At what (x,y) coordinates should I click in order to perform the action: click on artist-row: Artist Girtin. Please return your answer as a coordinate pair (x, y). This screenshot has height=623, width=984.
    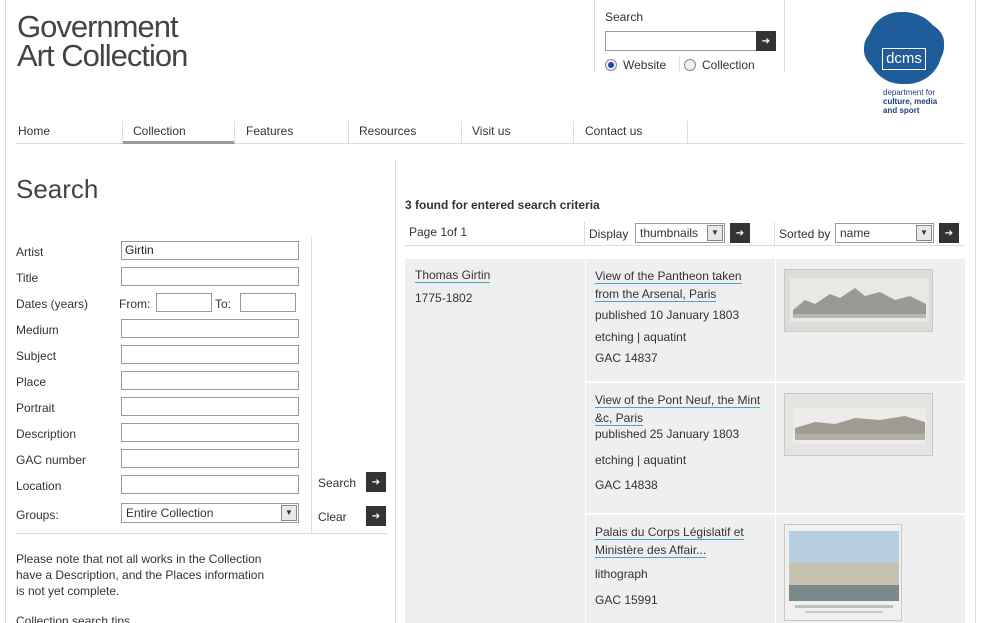
    Looking at the image, I should click on (161, 252).